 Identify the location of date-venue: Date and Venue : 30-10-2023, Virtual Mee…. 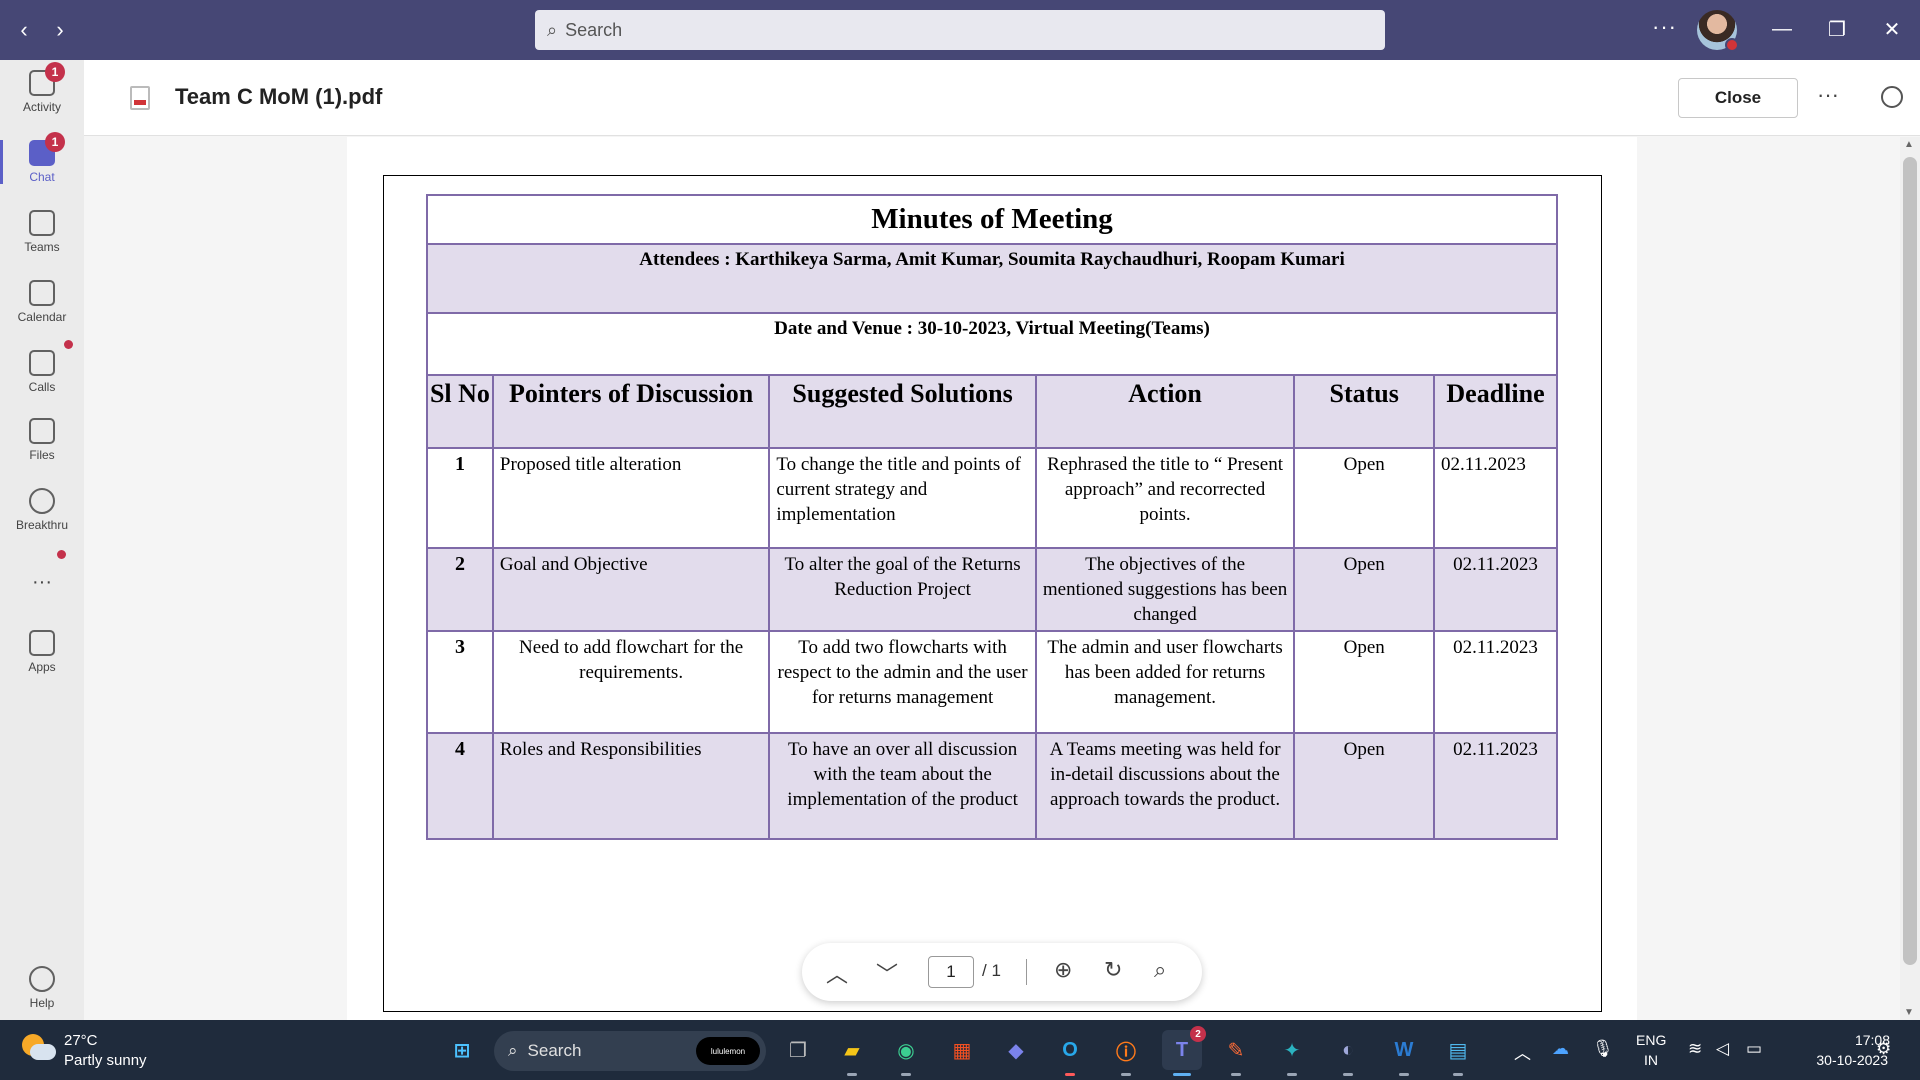
(992, 344).